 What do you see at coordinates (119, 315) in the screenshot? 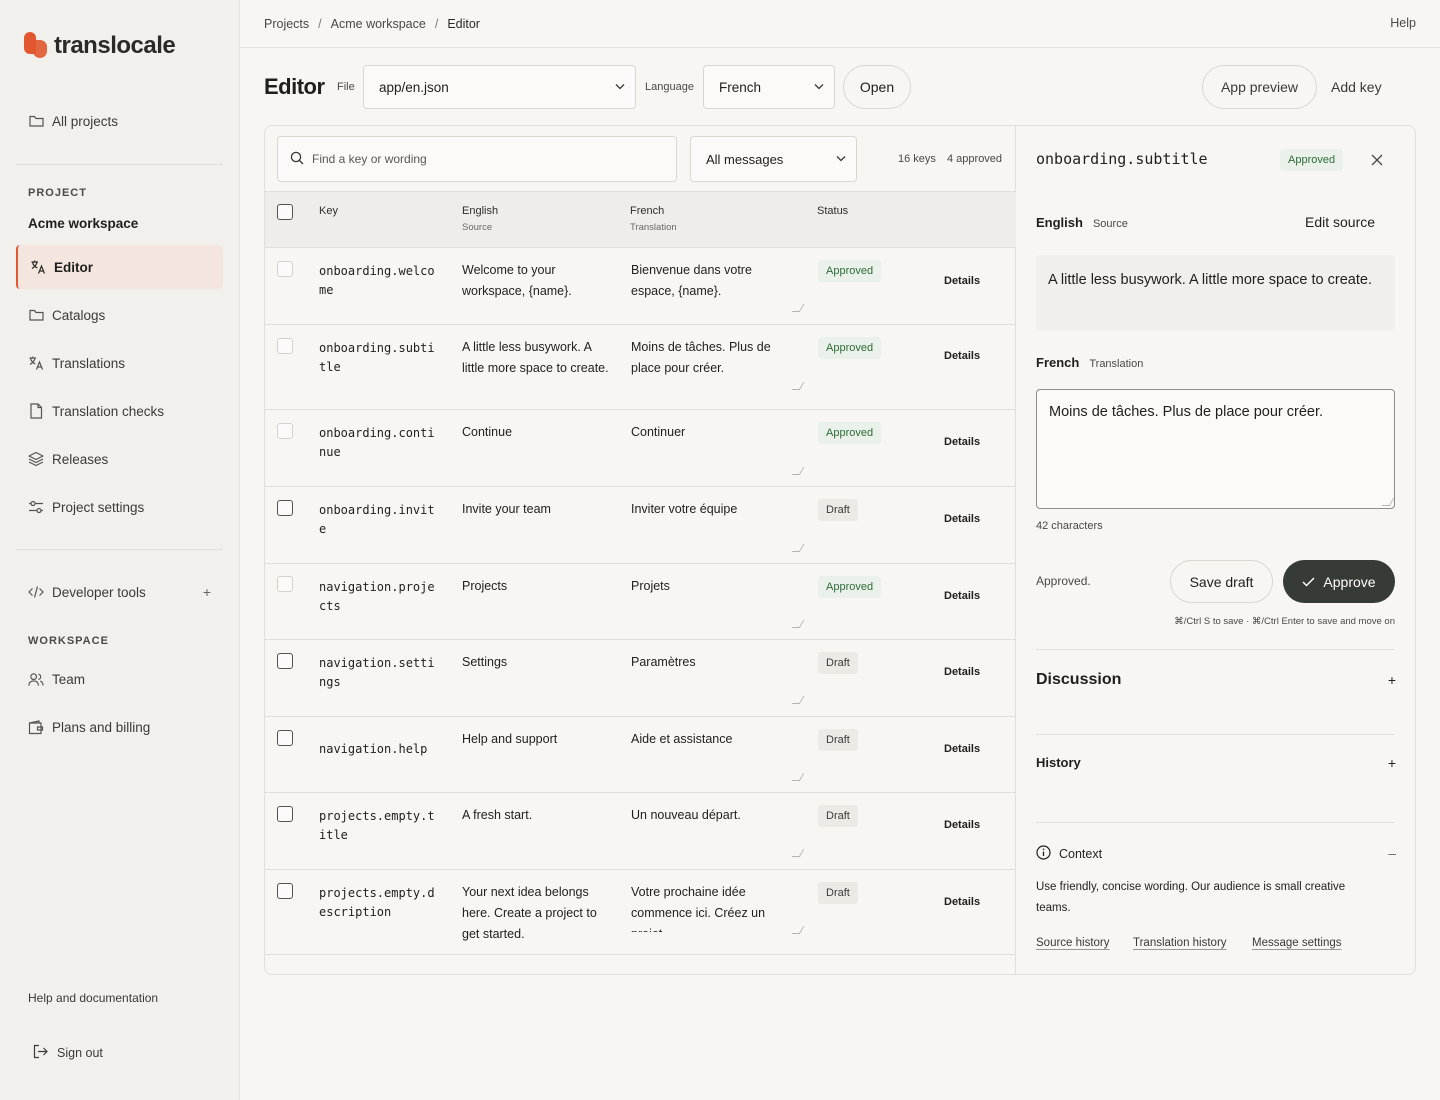
I see `sidebar-item-catalogs: Catalogs` at bounding box center [119, 315].